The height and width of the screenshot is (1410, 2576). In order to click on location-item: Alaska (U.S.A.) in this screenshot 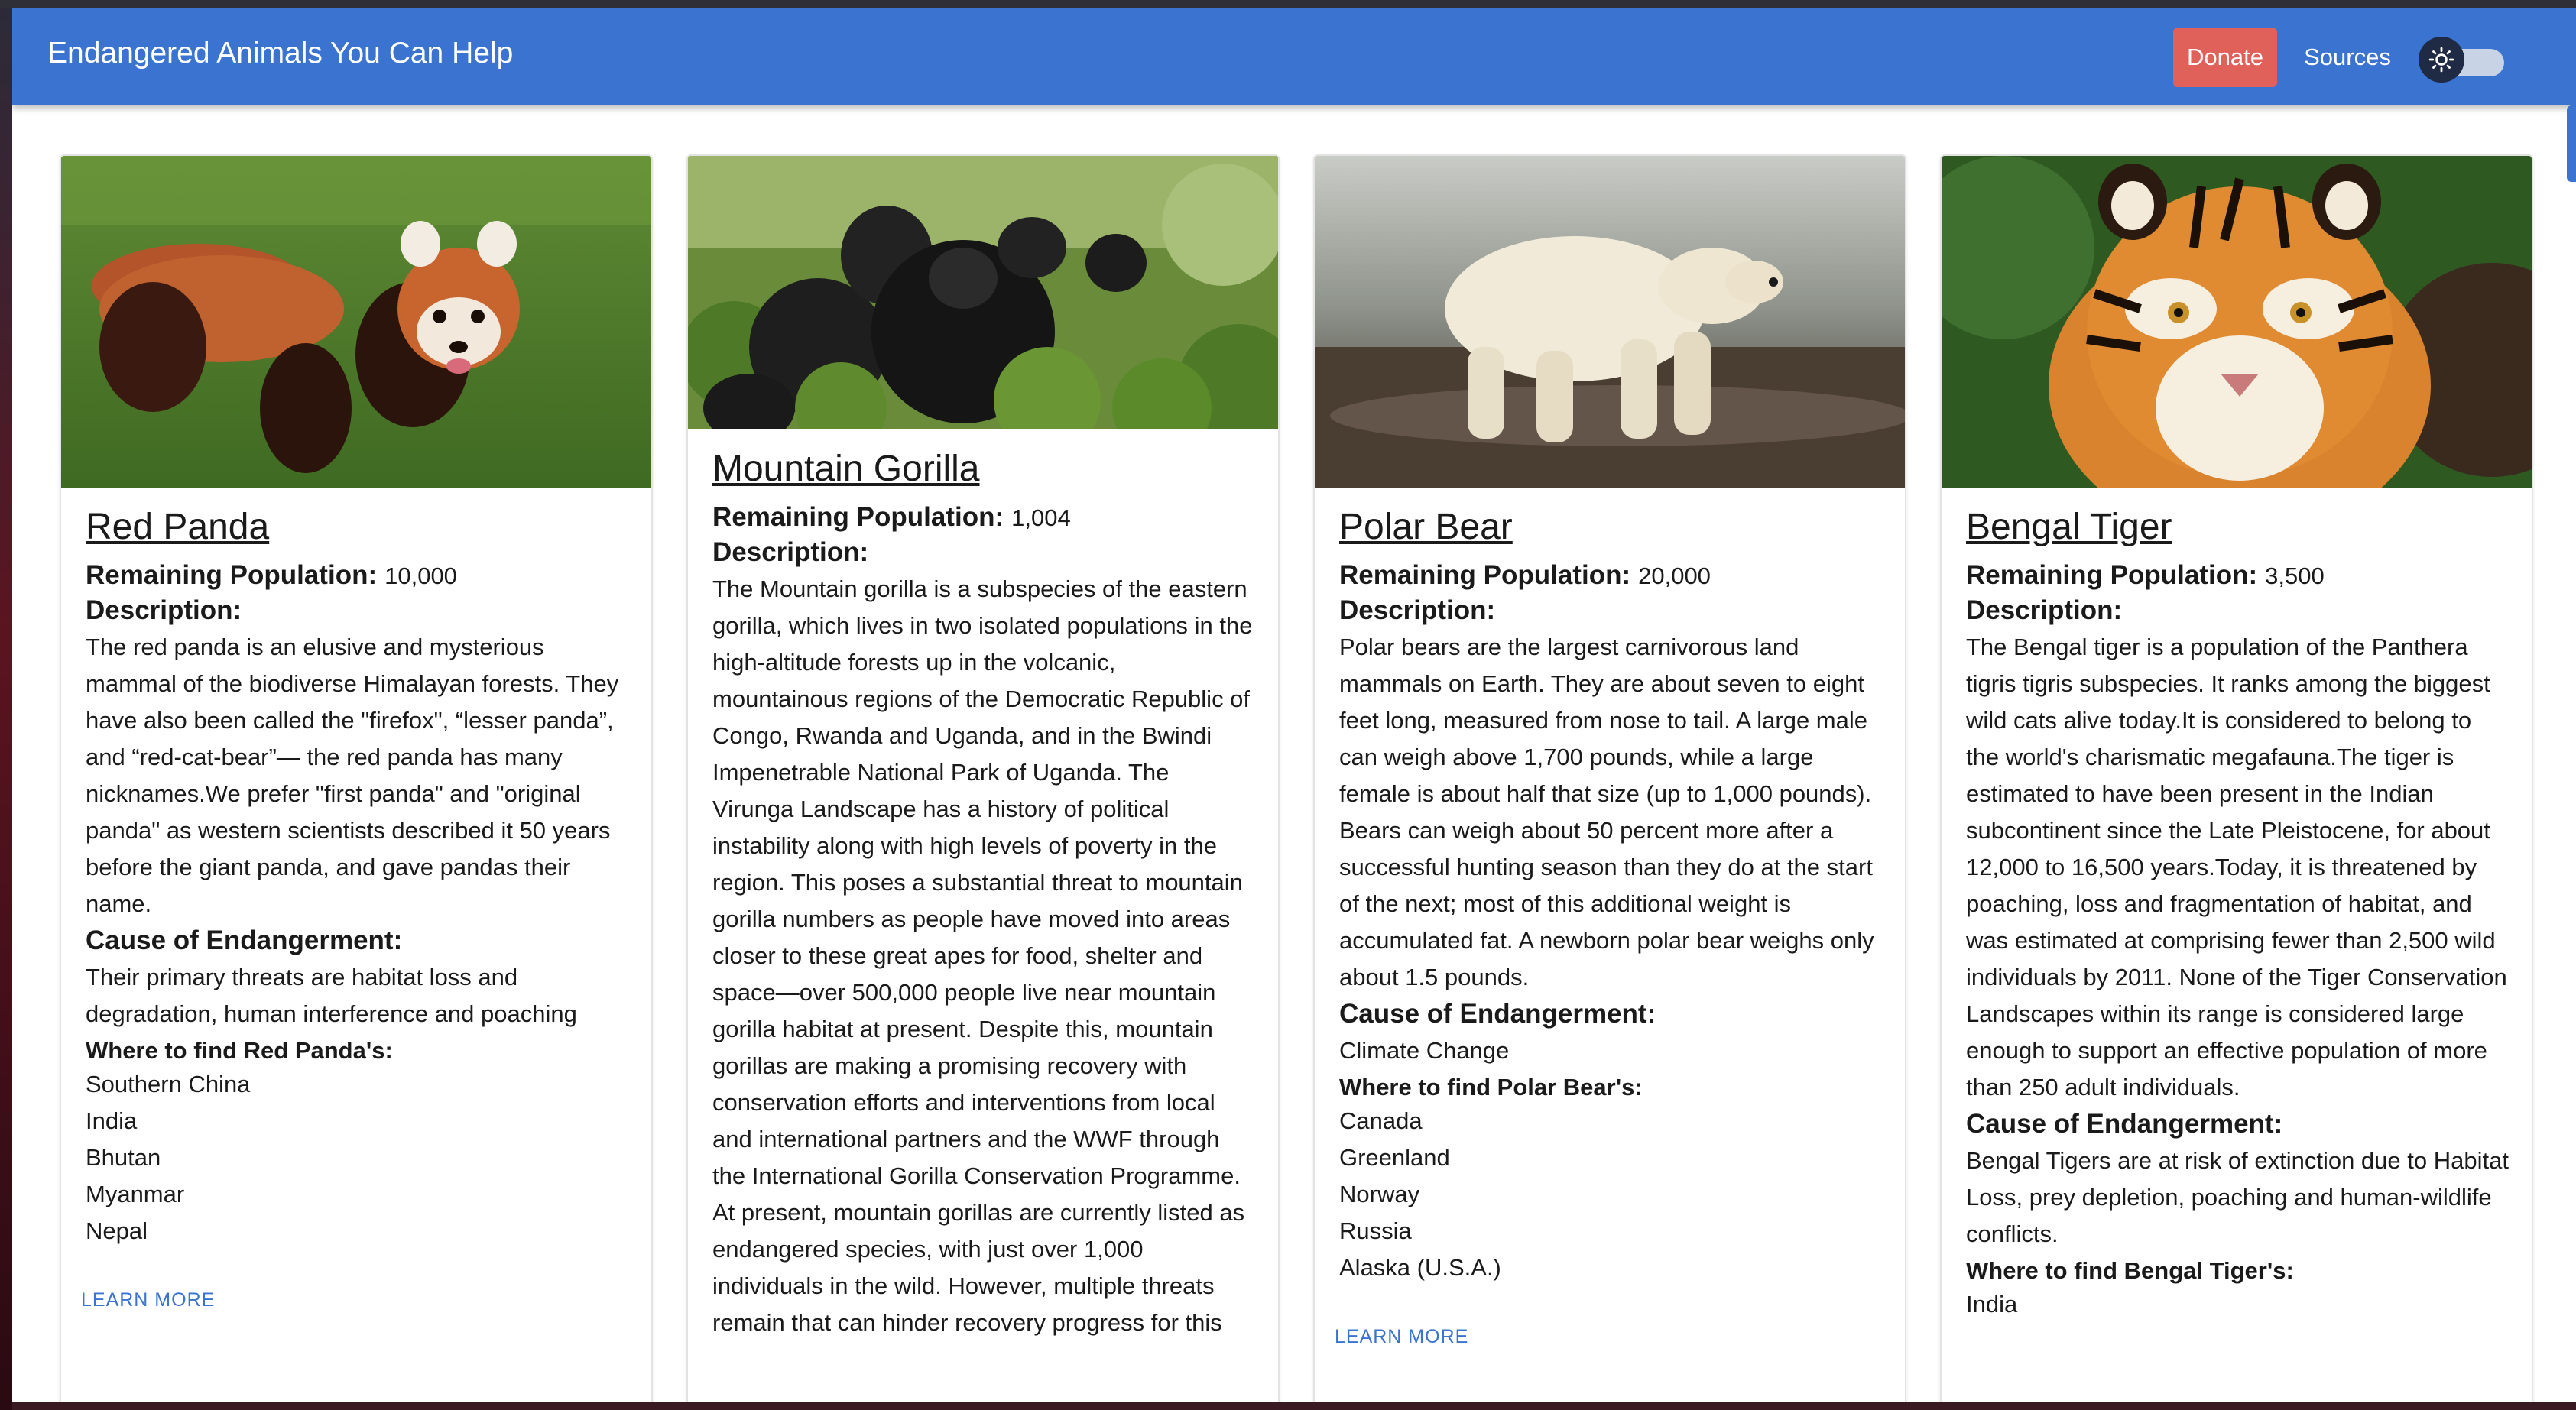, I will do `click(1420, 1268)`.